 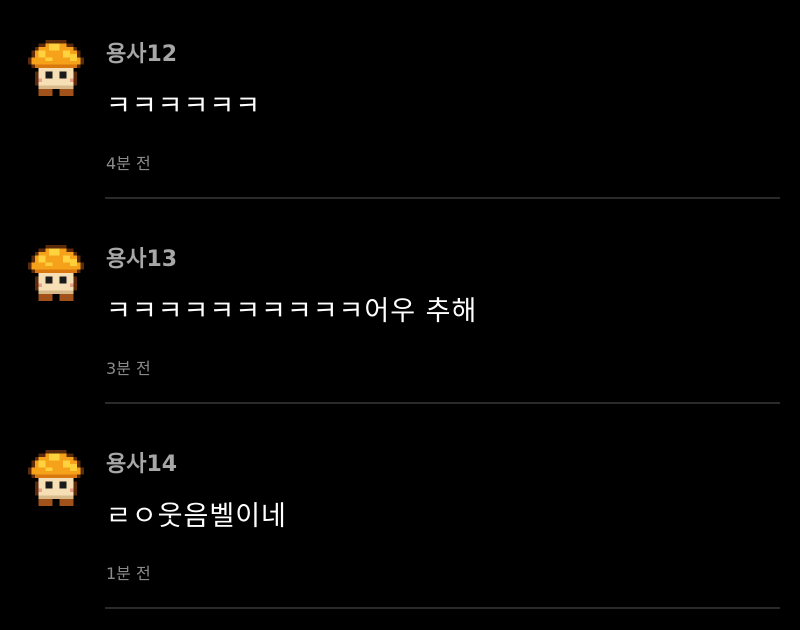 What do you see at coordinates (128, 368) in the screenshot?
I see `comment-timestamp: 3분 전` at bounding box center [128, 368].